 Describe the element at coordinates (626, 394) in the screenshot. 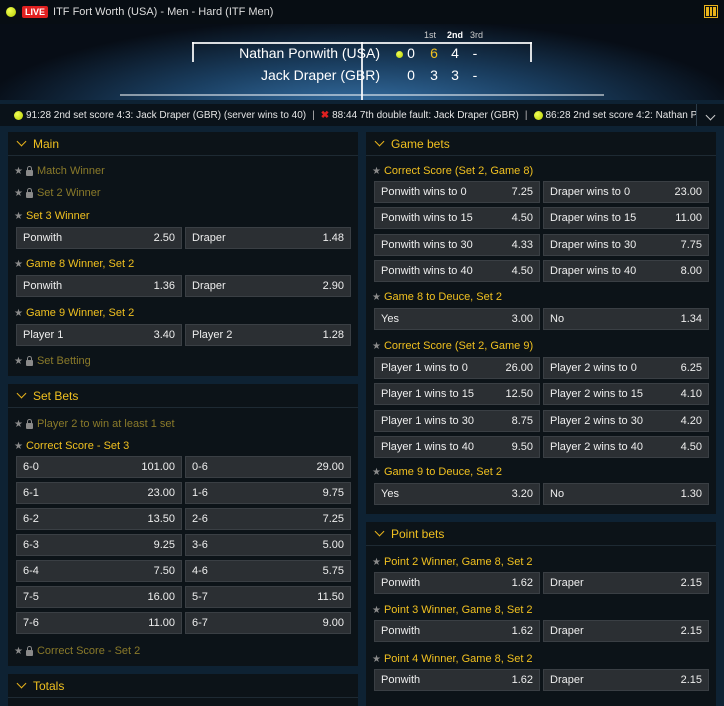

I see `odds-button: Player 2 wins to 15 4.10` at that location.